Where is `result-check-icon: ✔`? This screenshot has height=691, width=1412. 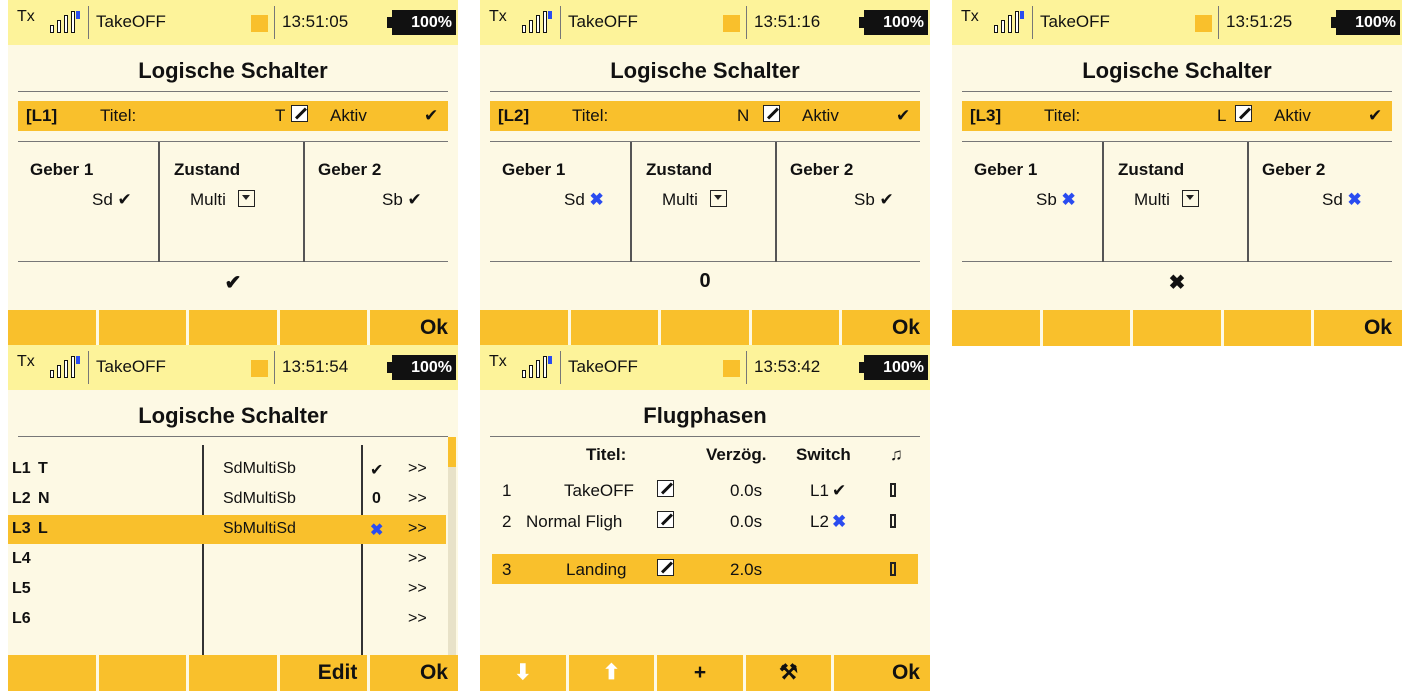 result-check-icon: ✔ is located at coordinates (233, 283).